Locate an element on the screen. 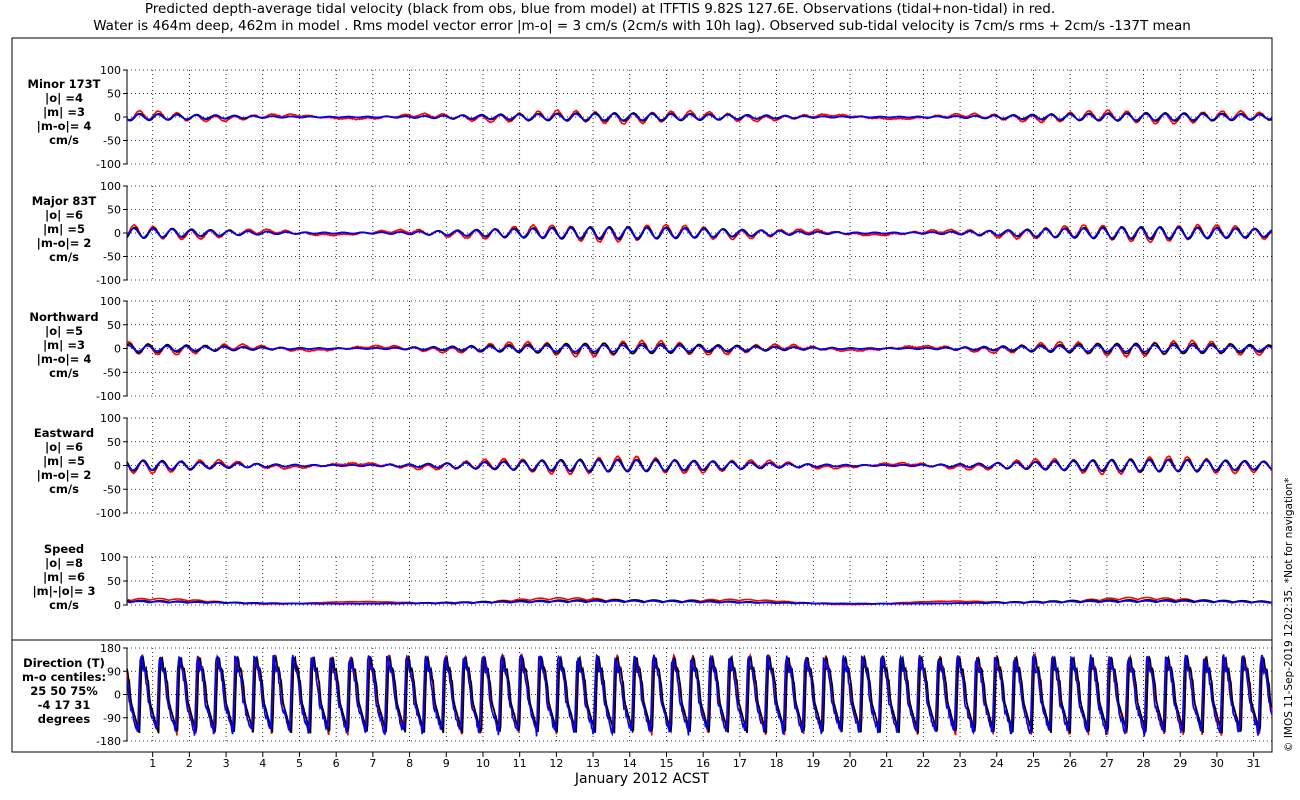  xtick-label: 9 is located at coordinates (446, 763).